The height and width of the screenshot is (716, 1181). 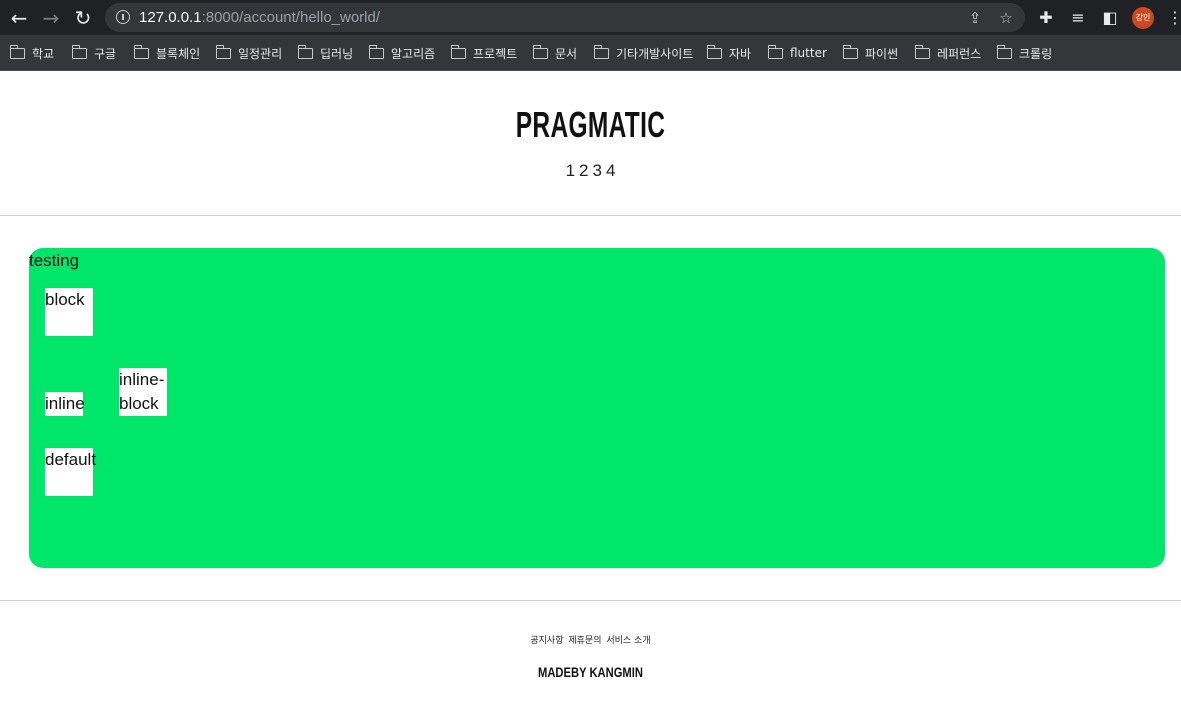 I want to click on nav-link: 4, so click(x=610, y=170).